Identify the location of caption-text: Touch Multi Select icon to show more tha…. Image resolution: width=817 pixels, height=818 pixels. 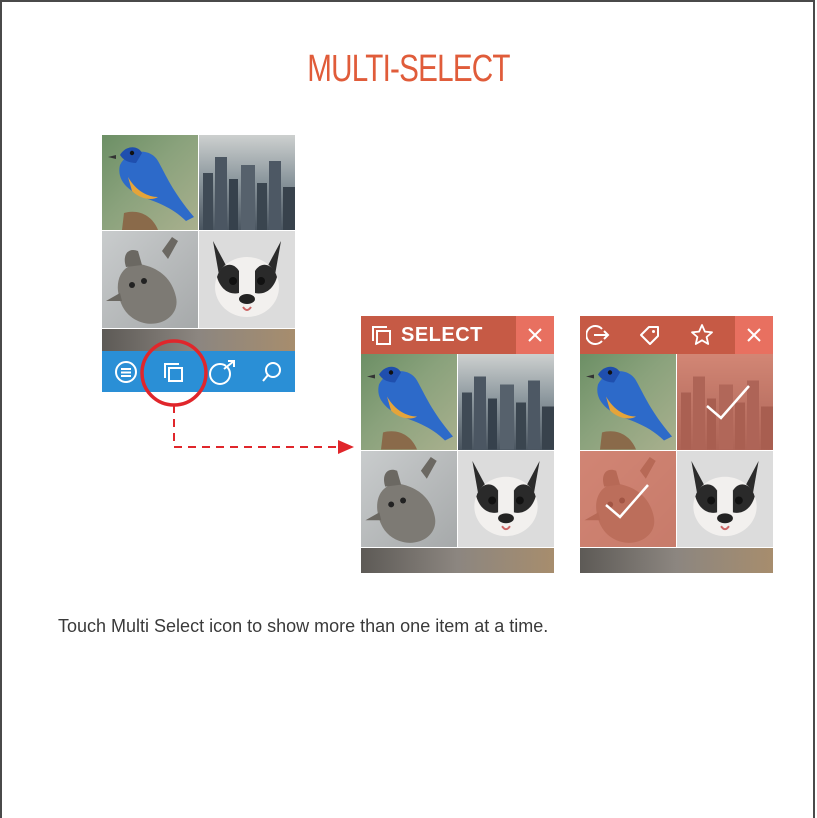
(303, 626).